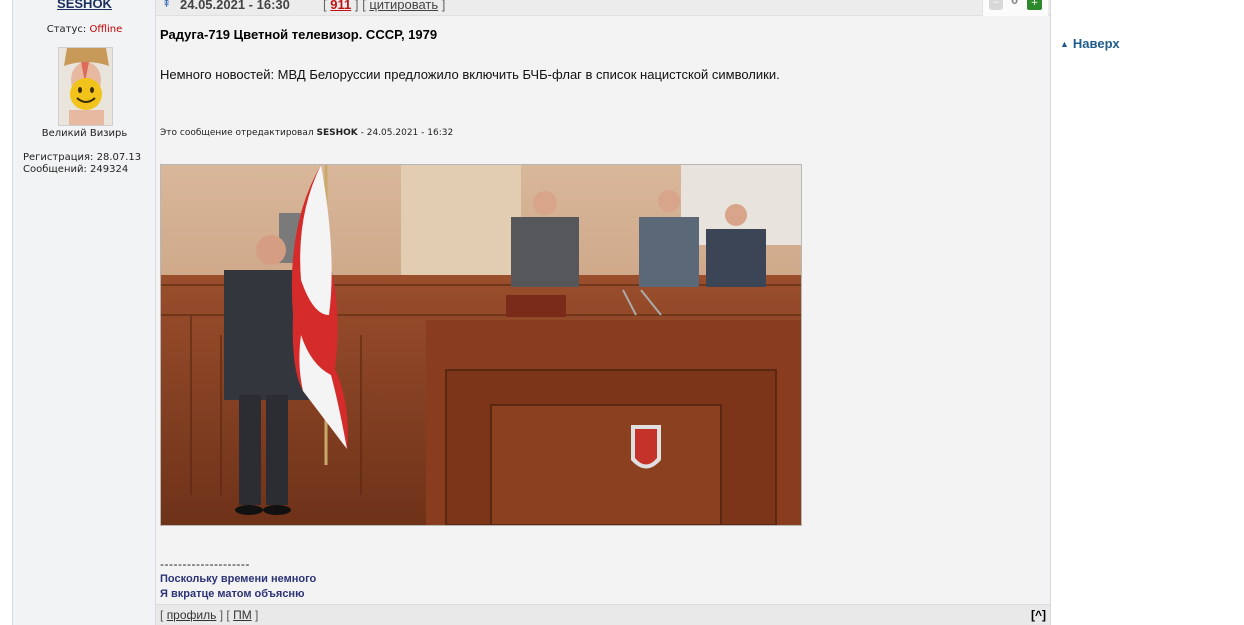  I want to click on author-status: Статус: Offline, so click(84, 29).